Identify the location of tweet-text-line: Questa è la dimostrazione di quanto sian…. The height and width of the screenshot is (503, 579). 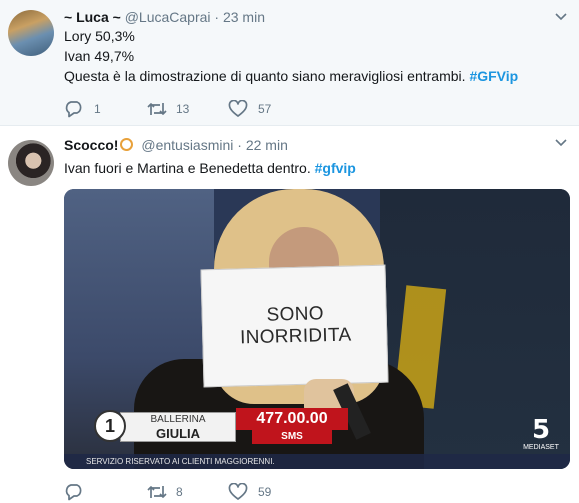
(291, 76).